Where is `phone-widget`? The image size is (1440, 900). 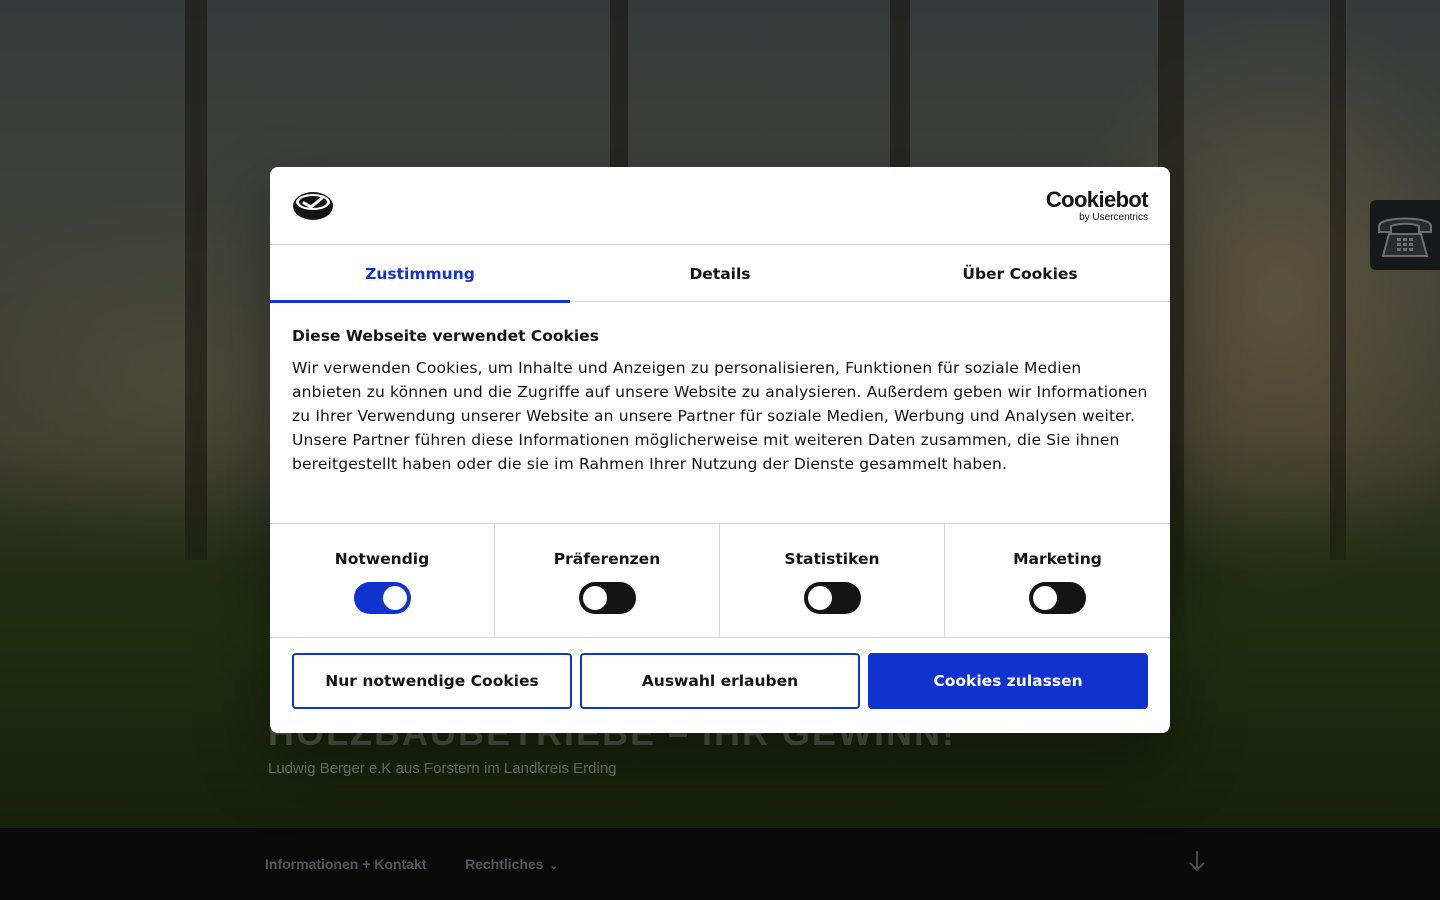
phone-widget is located at coordinates (1405, 235).